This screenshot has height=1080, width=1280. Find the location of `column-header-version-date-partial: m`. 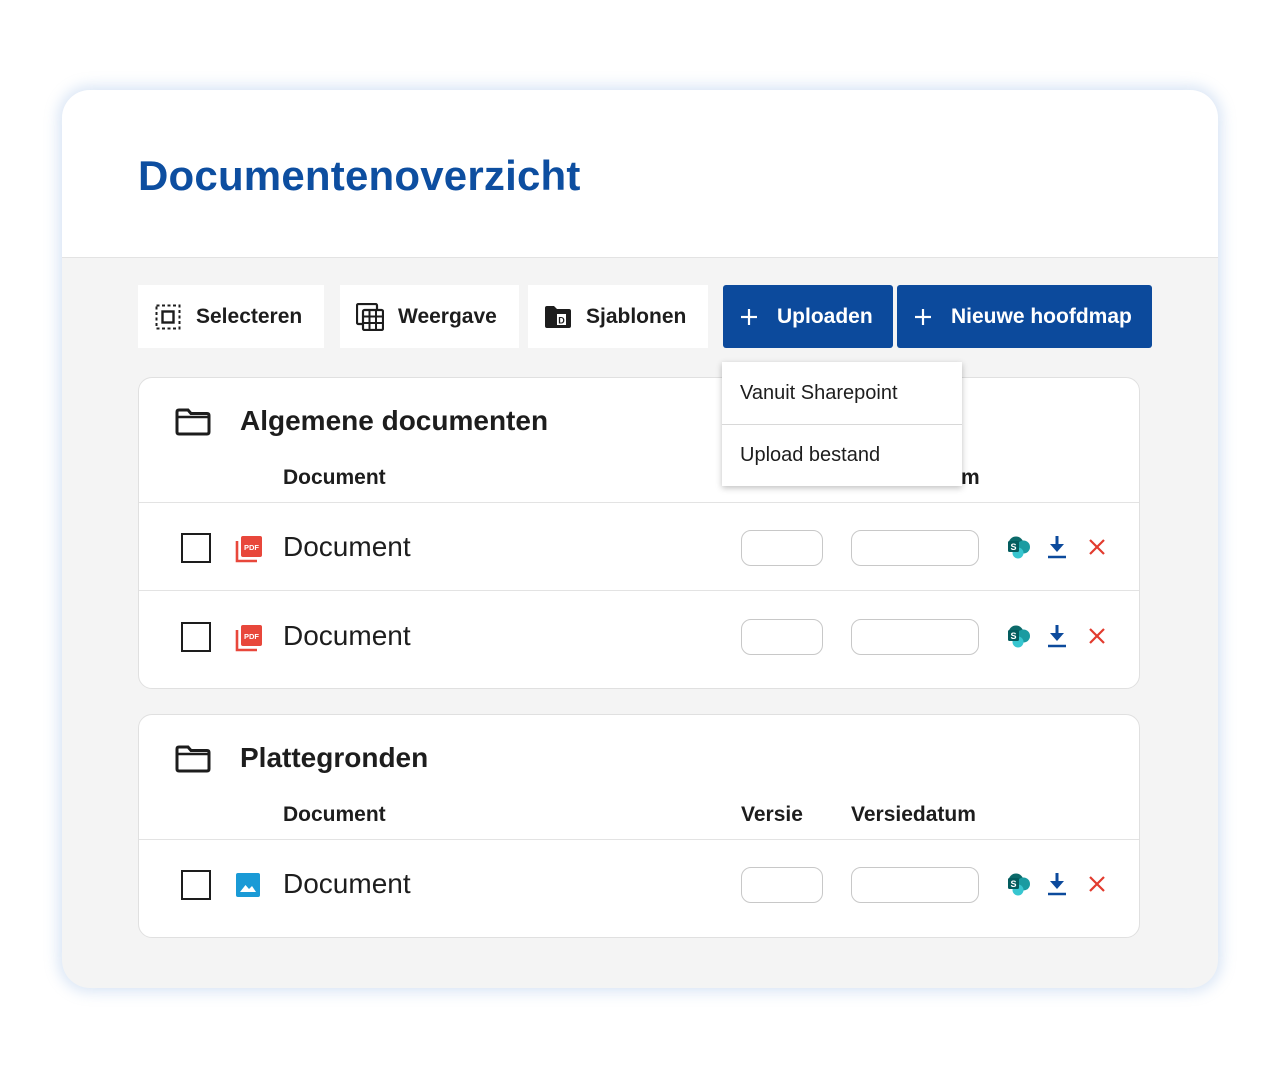

column-header-version-date-partial: m is located at coordinates (970, 477).